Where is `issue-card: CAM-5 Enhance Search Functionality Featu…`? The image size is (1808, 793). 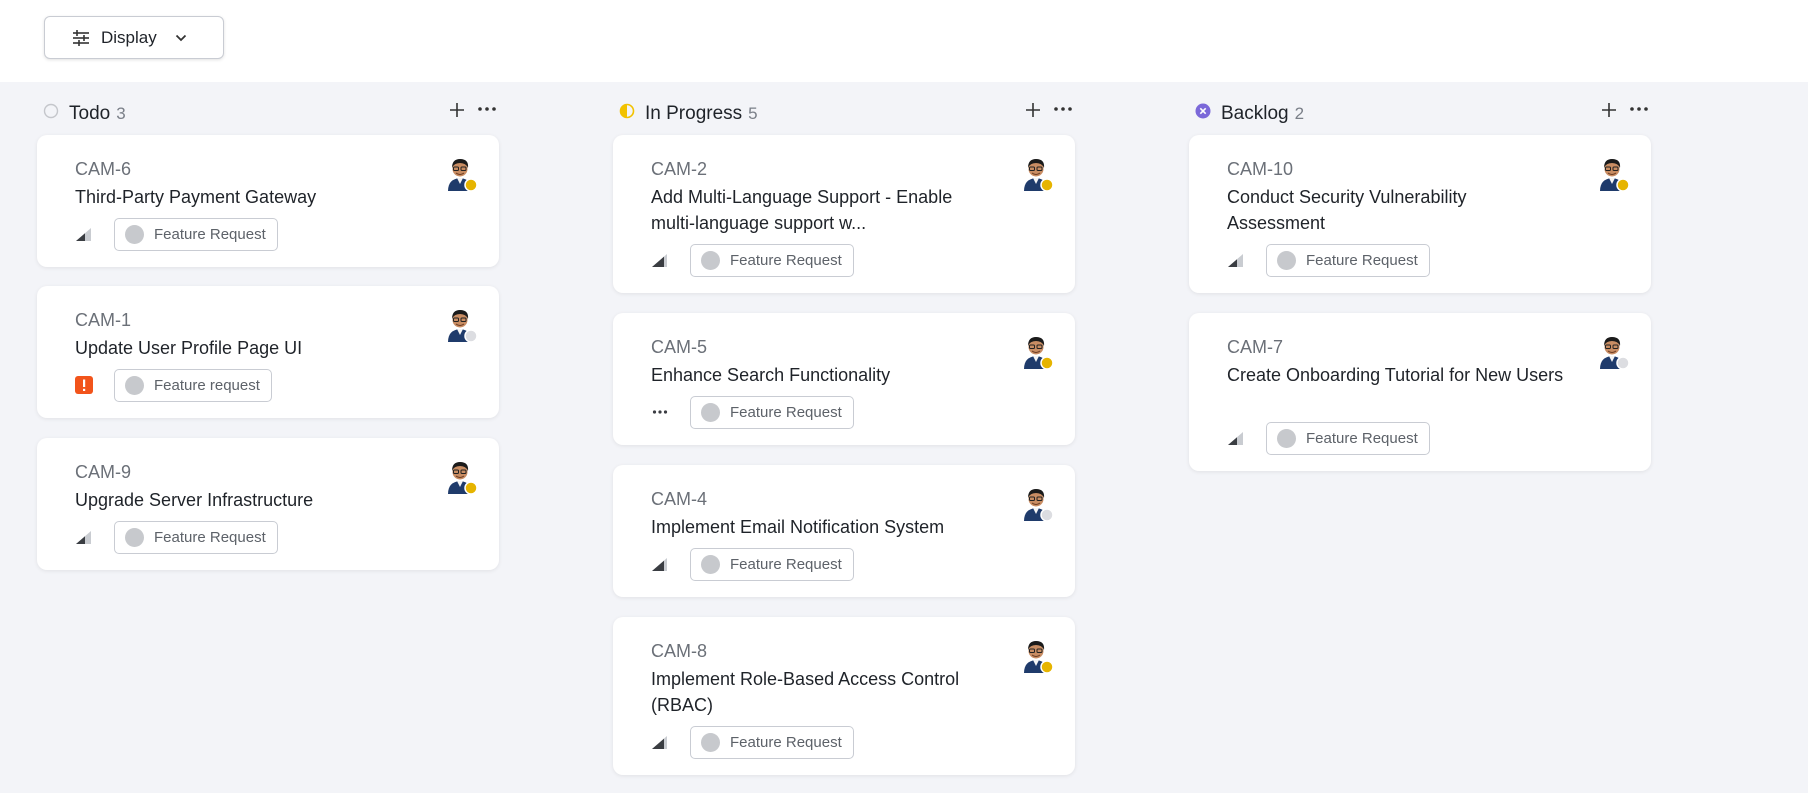
issue-card: CAM-5 Enhance Search Functionality Featu… is located at coordinates (844, 379).